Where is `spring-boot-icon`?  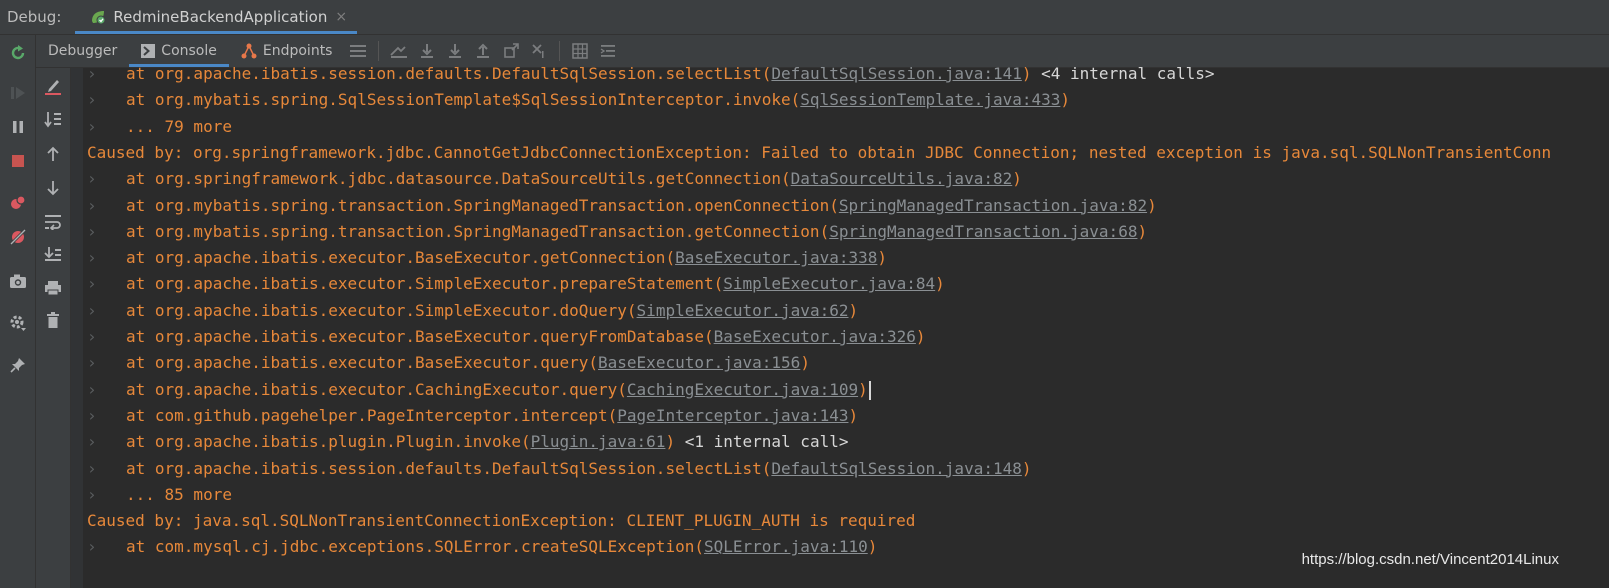
spring-boot-icon is located at coordinates (99, 18).